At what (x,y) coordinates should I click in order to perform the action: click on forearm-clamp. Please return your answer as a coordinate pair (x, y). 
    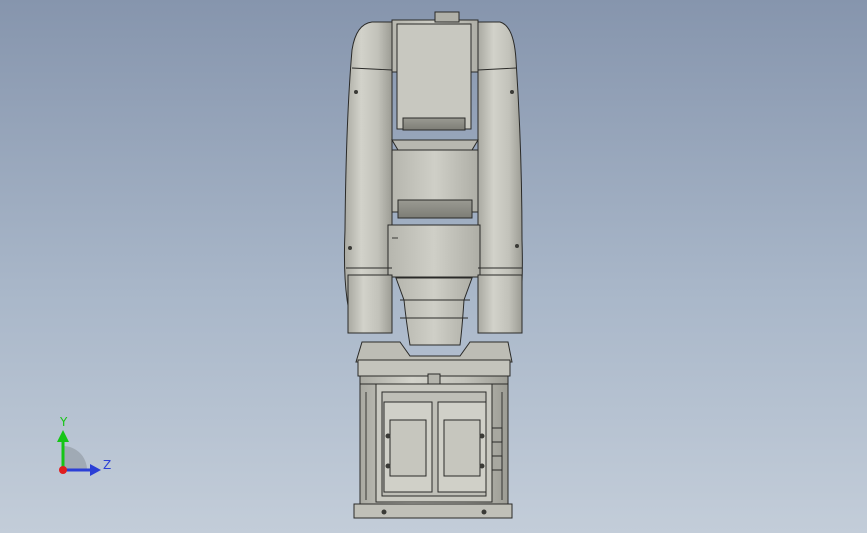
    Looking at the image, I should click on (435, 209).